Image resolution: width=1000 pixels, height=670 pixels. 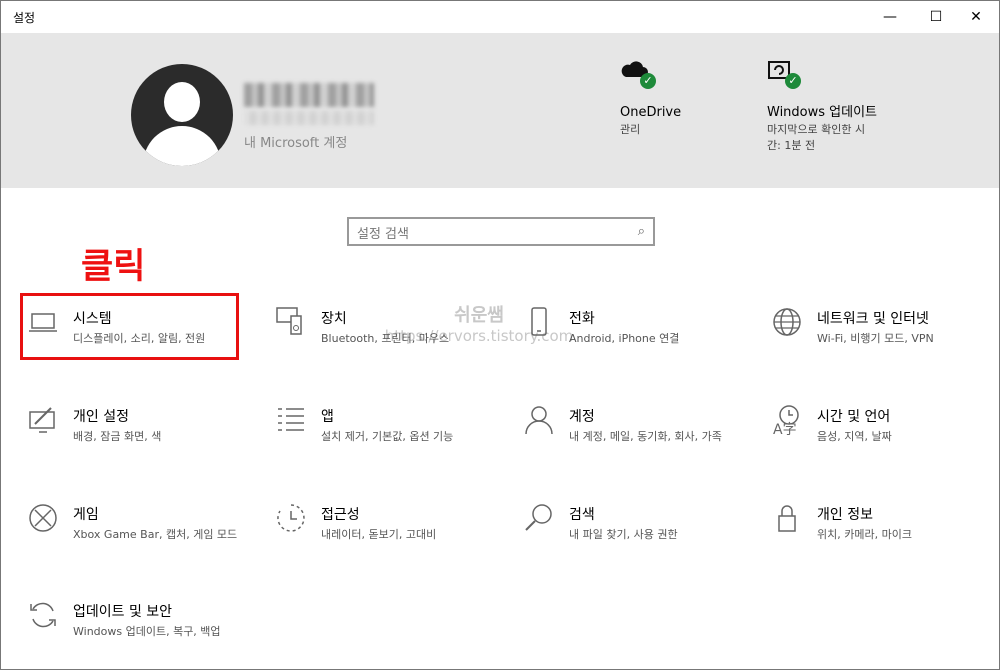 What do you see at coordinates (123, 612) in the screenshot?
I see `tile-name: 업데이트 및 보안` at bounding box center [123, 612].